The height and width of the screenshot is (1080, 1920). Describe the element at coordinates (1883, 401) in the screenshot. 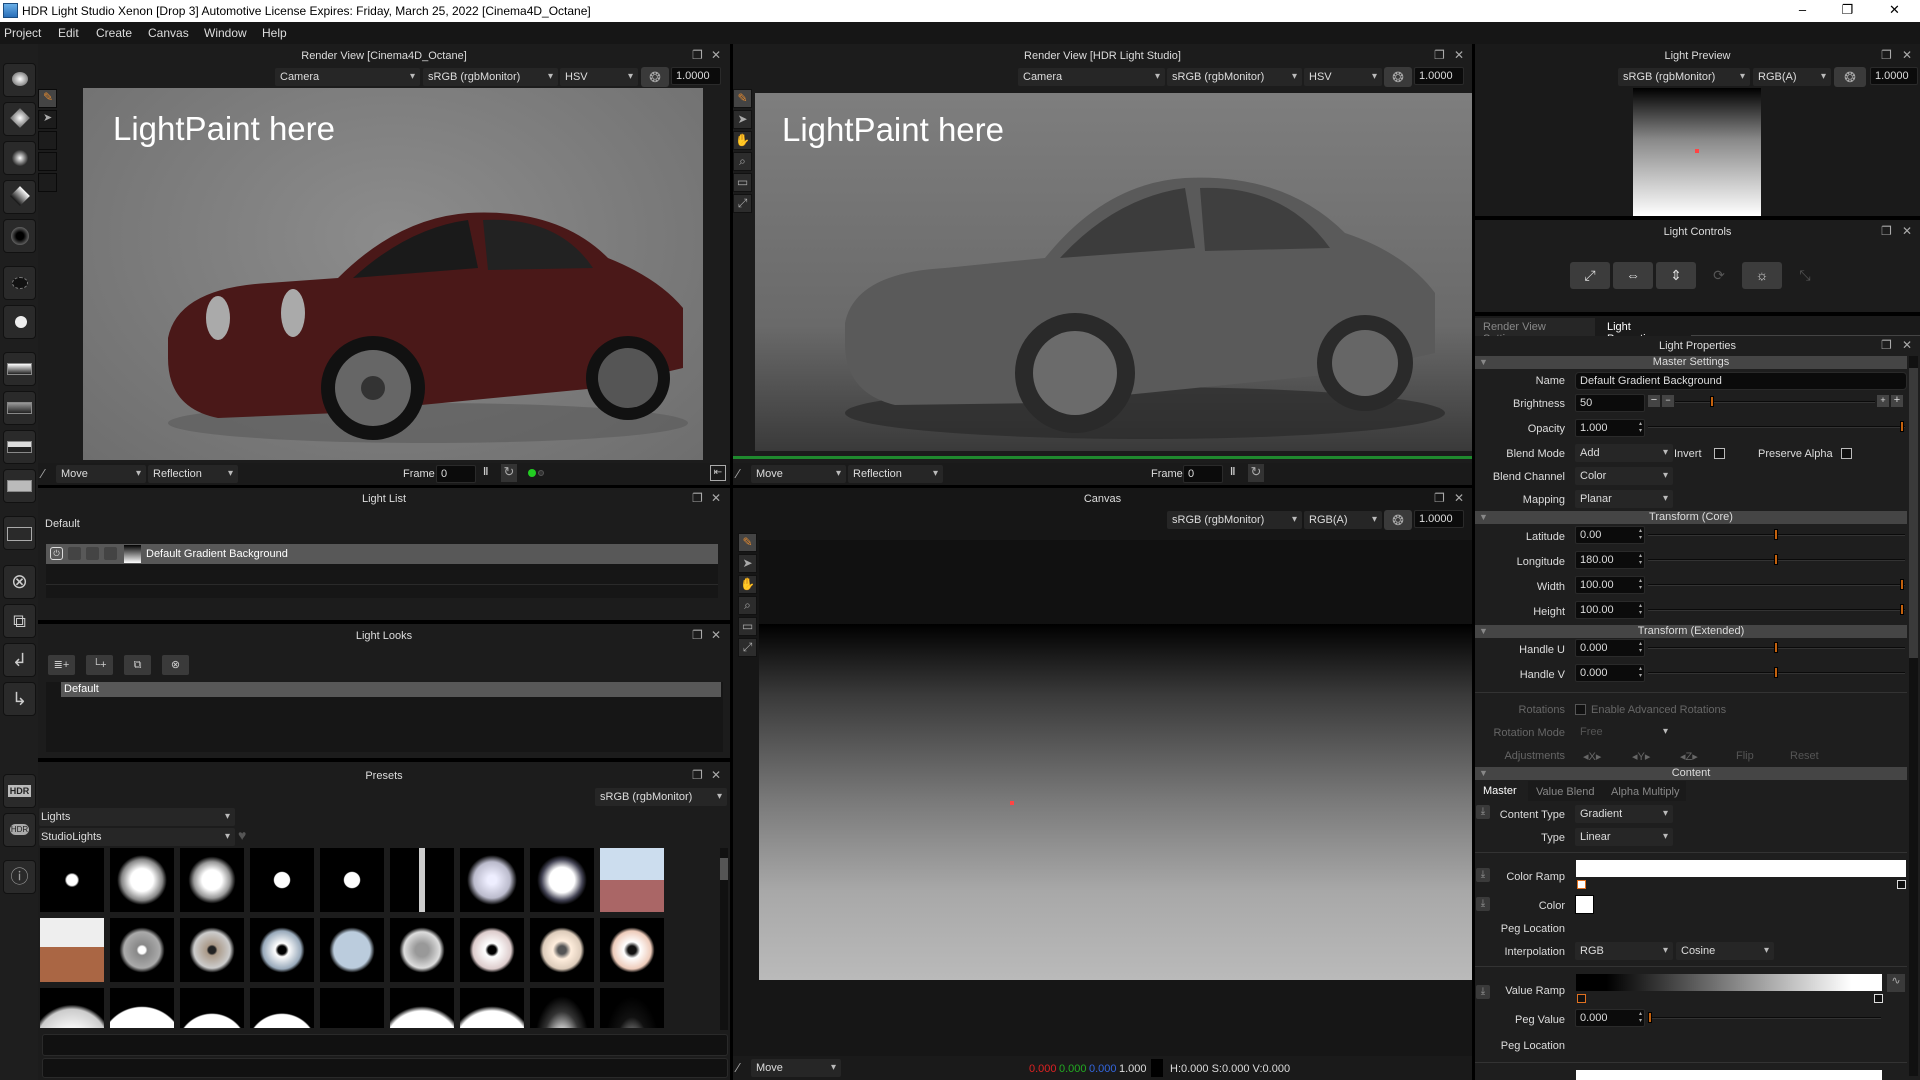

I see `brightness-increase-button: +` at that location.